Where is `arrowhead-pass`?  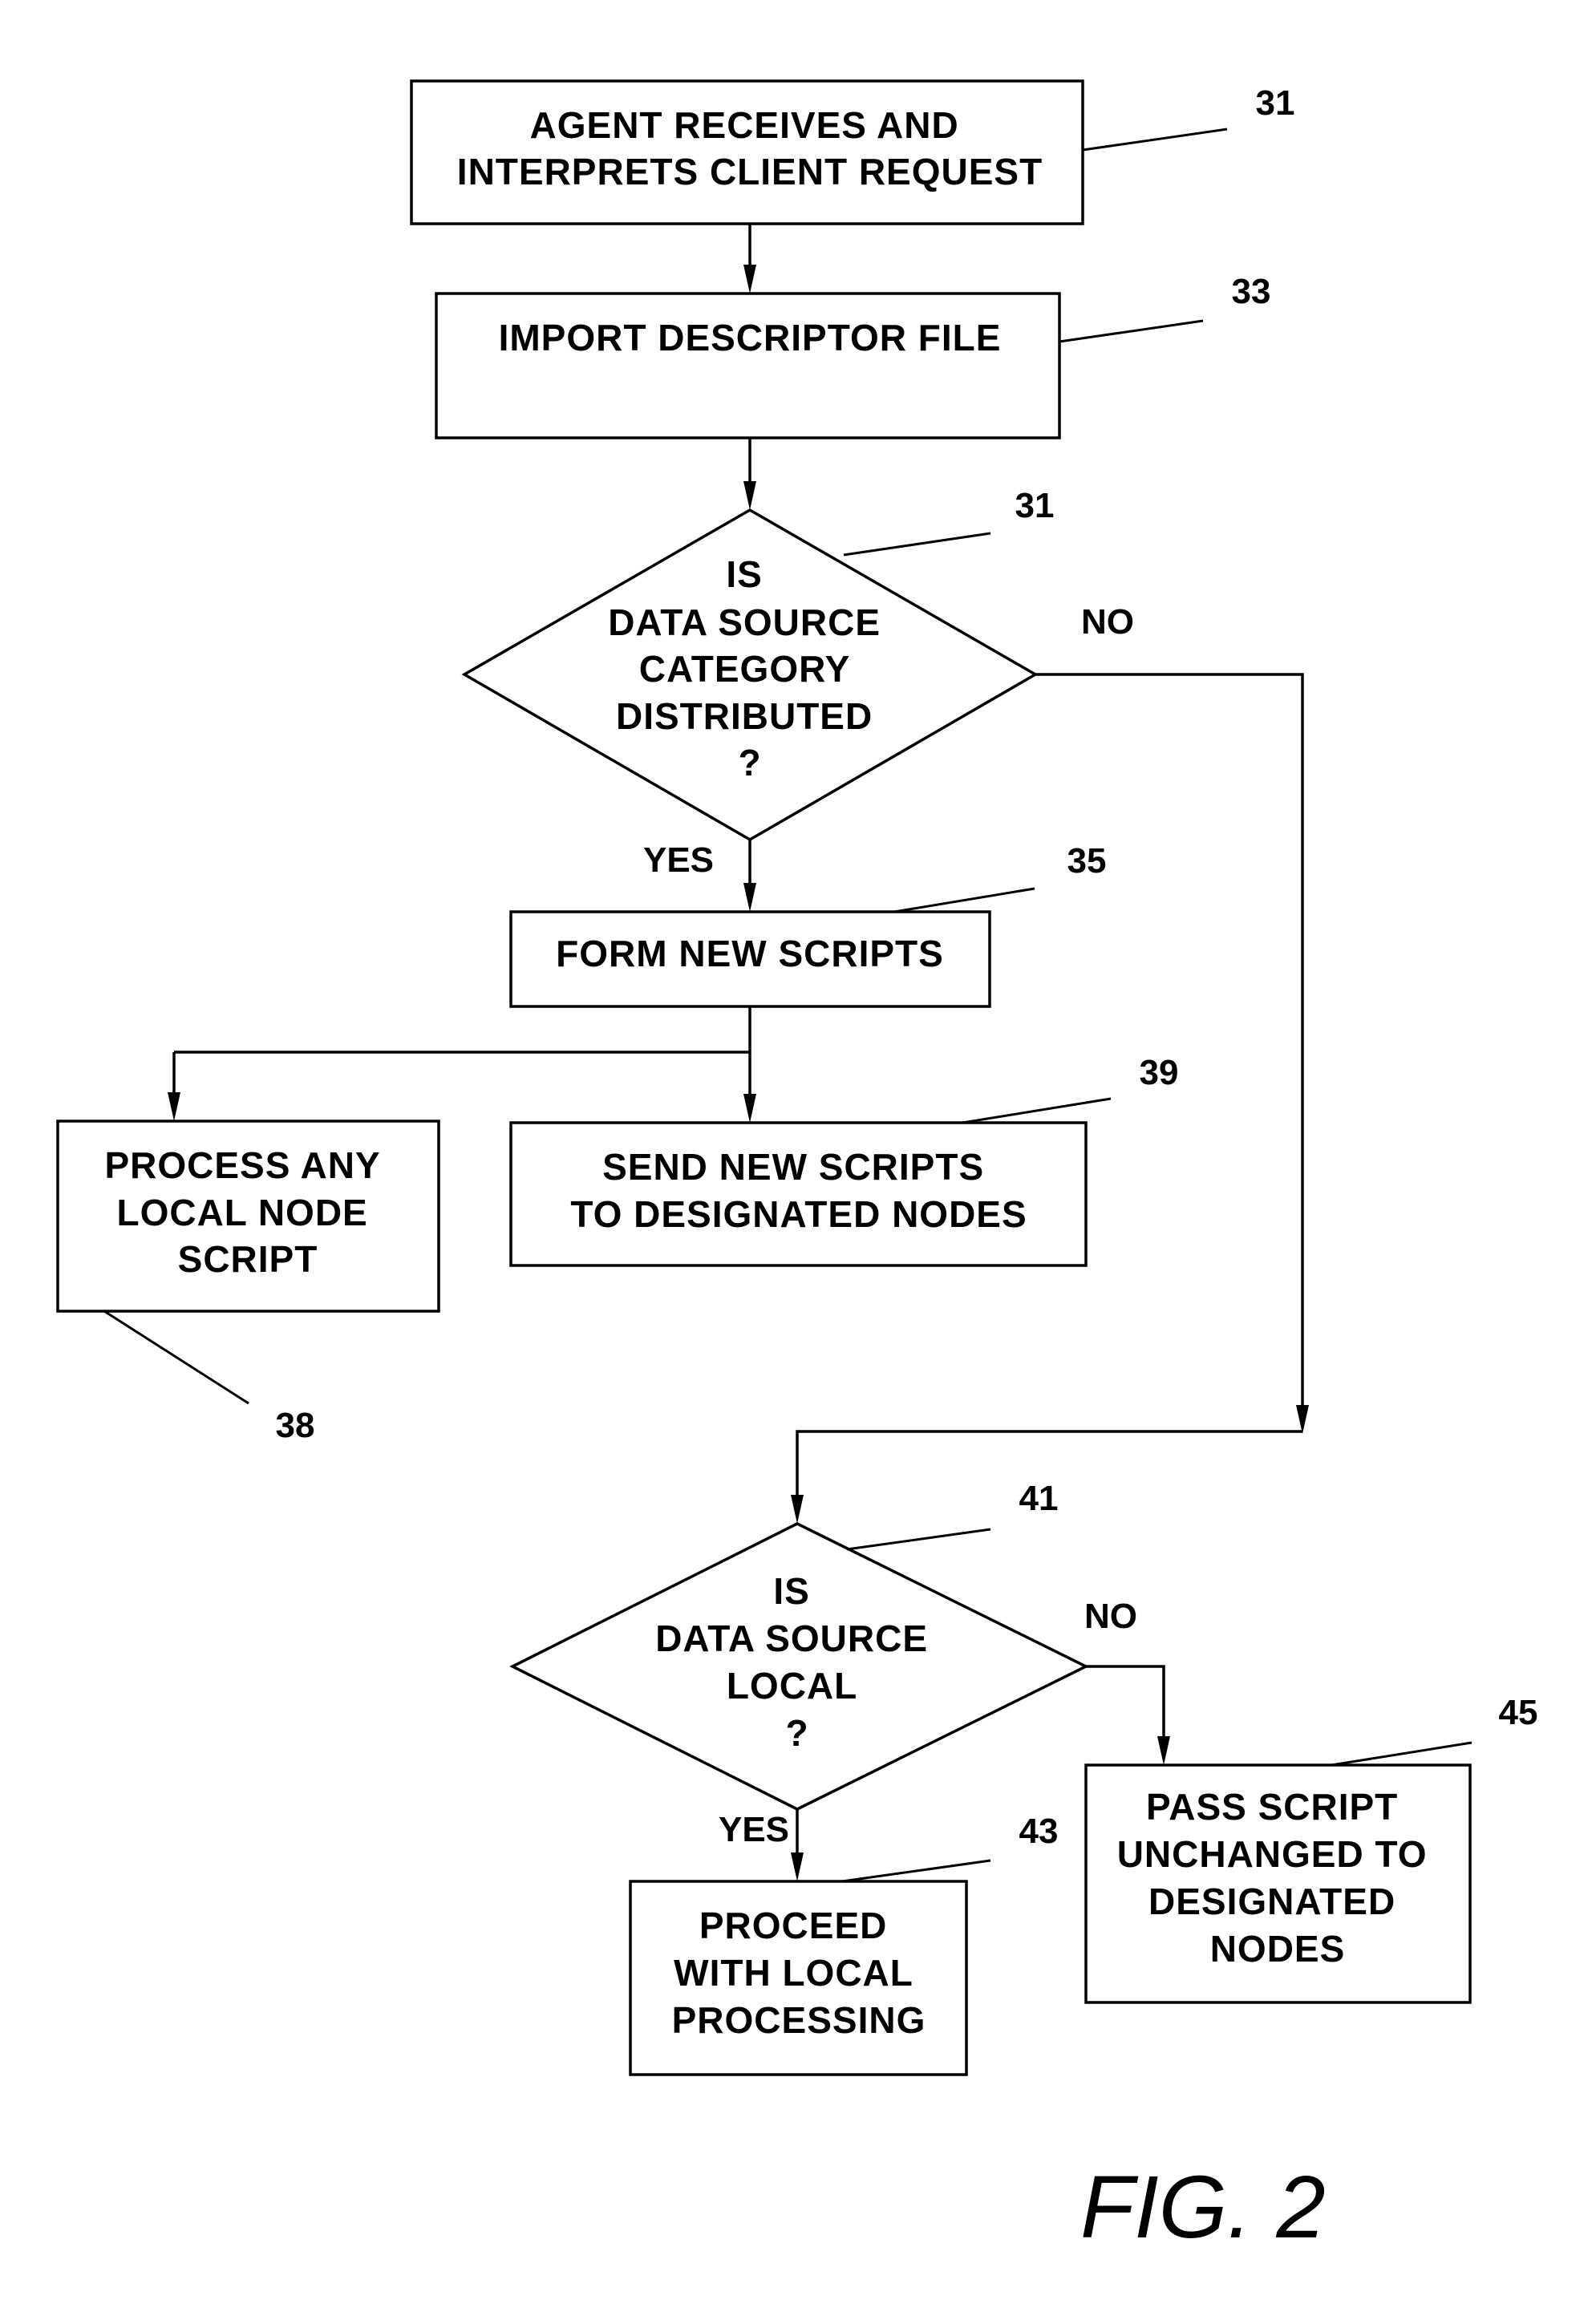 arrowhead-pass is located at coordinates (1163, 1750).